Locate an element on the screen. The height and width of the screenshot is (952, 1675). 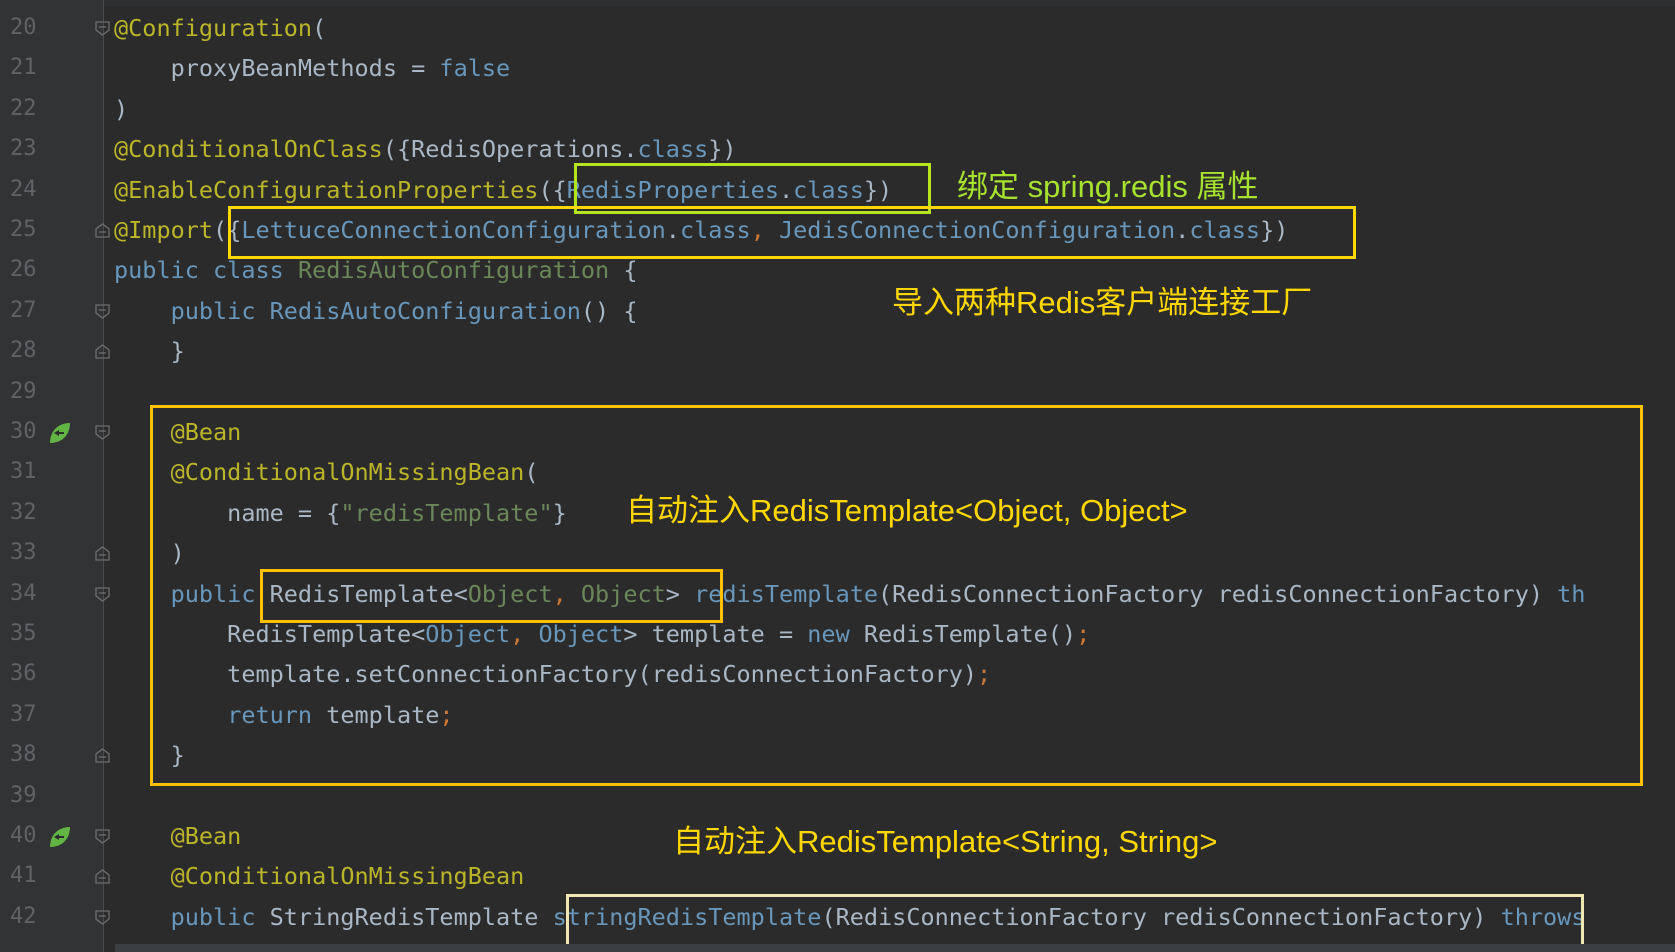
code-text: @ConditionalOnMissingBean is located at coordinates (319, 876).